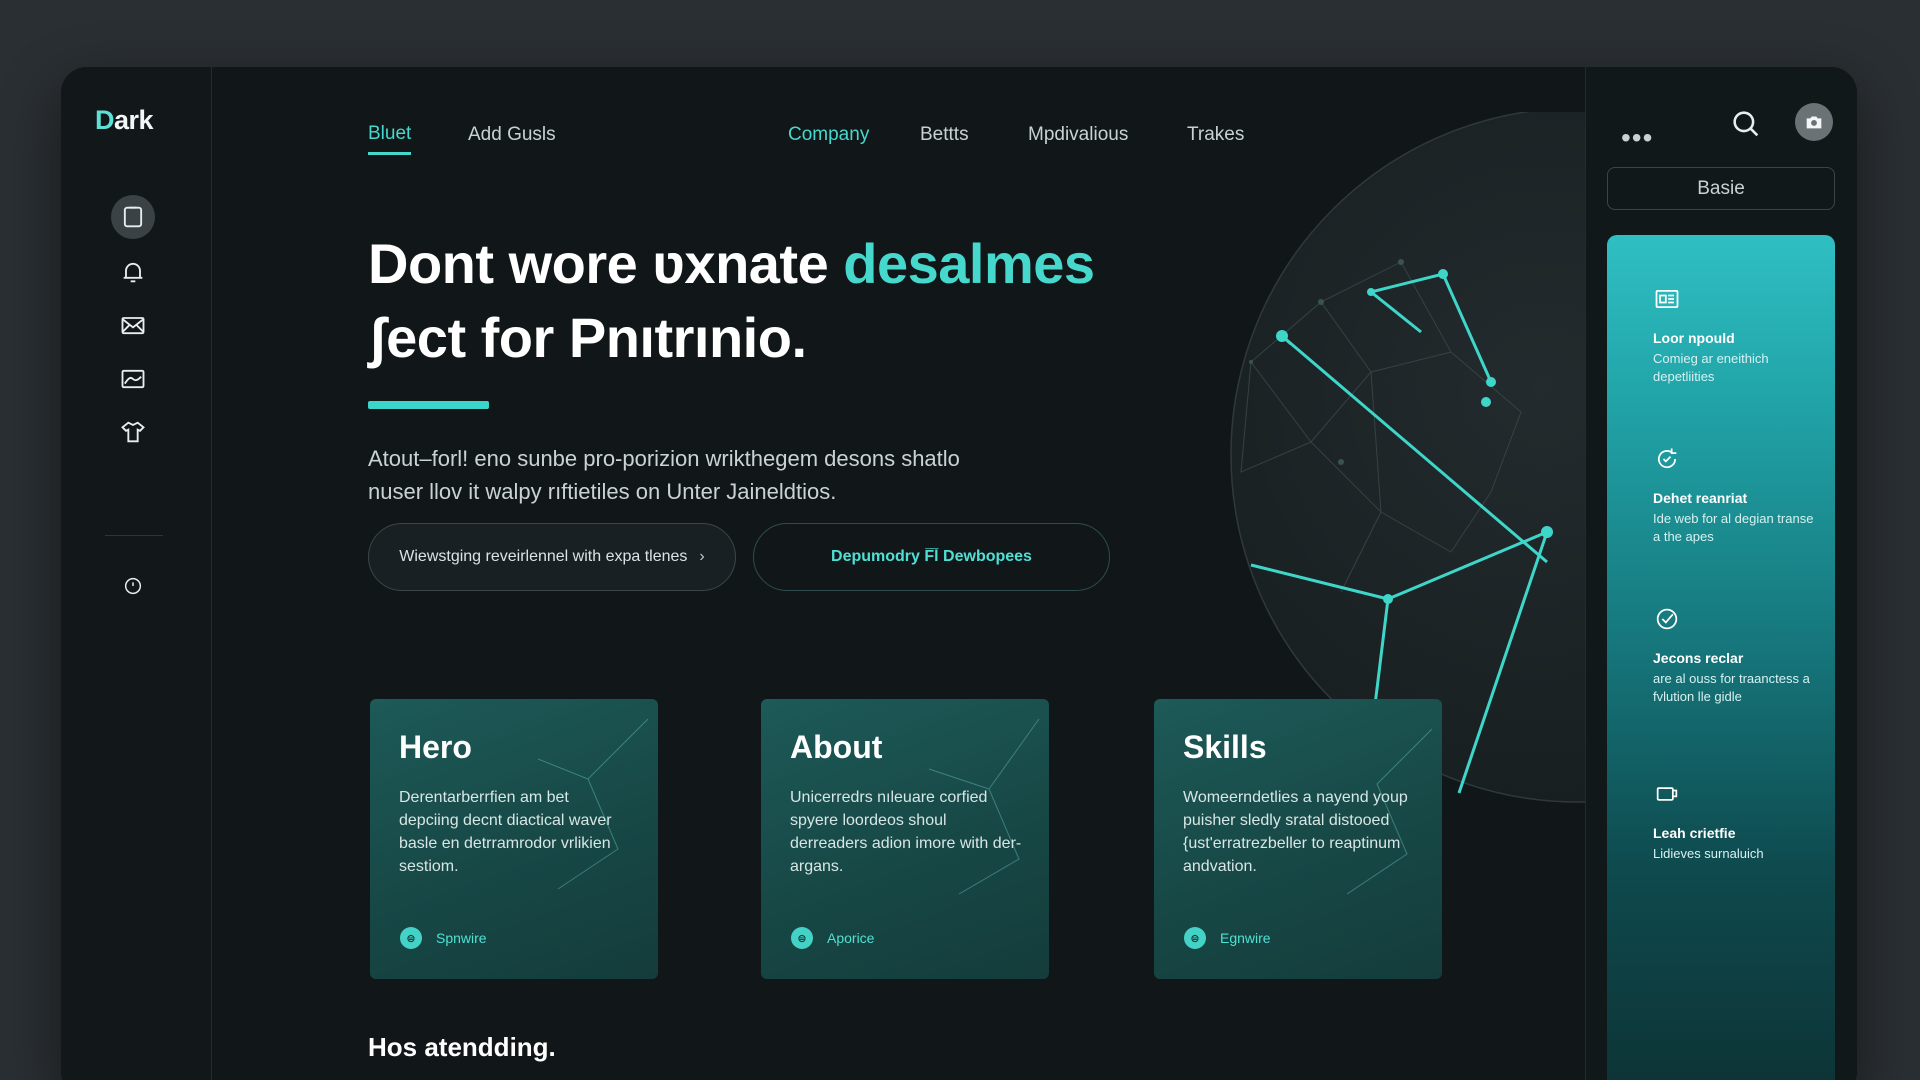  What do you see at coordinates (133, 586) in the screenshot?
I see `power-icon` at bounding box center [133, 586].